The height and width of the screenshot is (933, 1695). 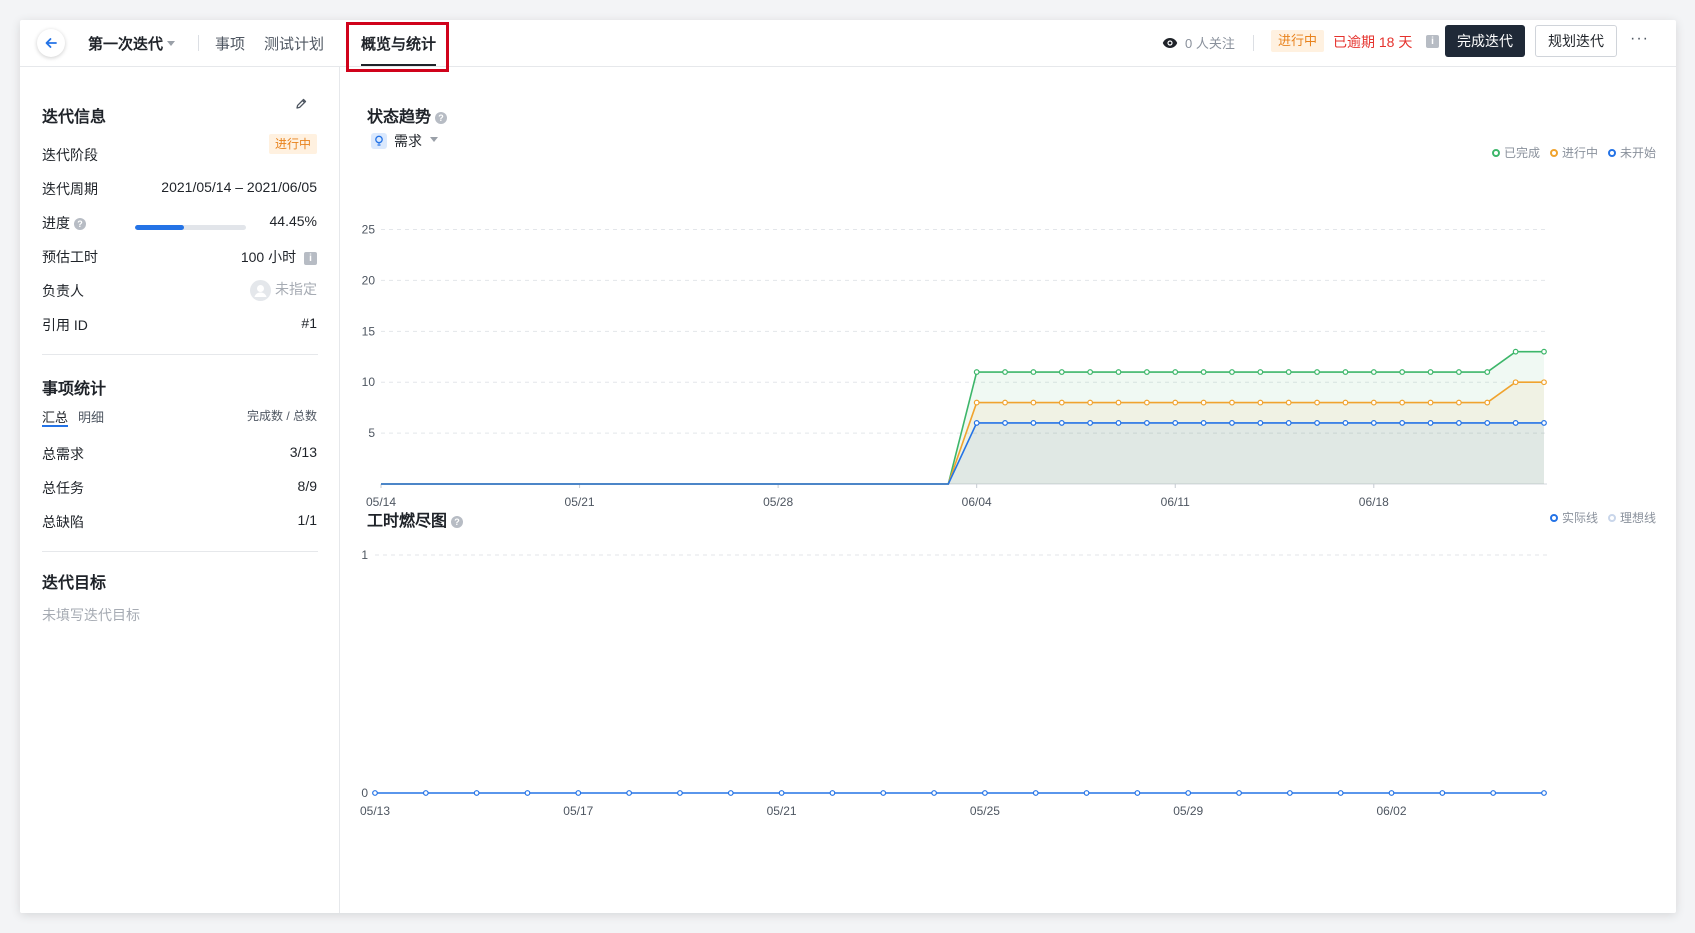 I want to click on status-trend-title-row: 状态趋势?, so click(x=407, y=115).